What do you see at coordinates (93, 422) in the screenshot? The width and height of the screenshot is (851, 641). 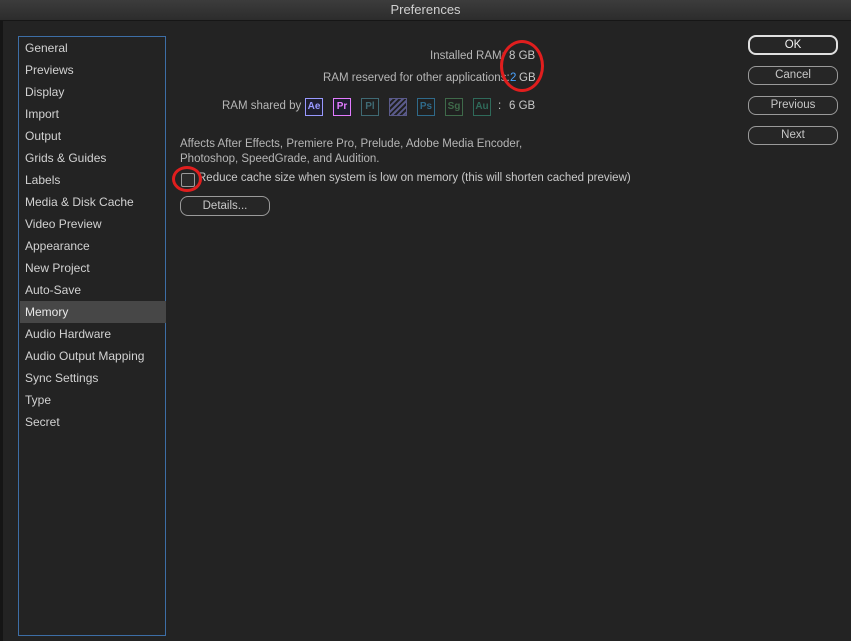 I see `sidebar-item-secret: Secret` at bounding box center [93, 422].